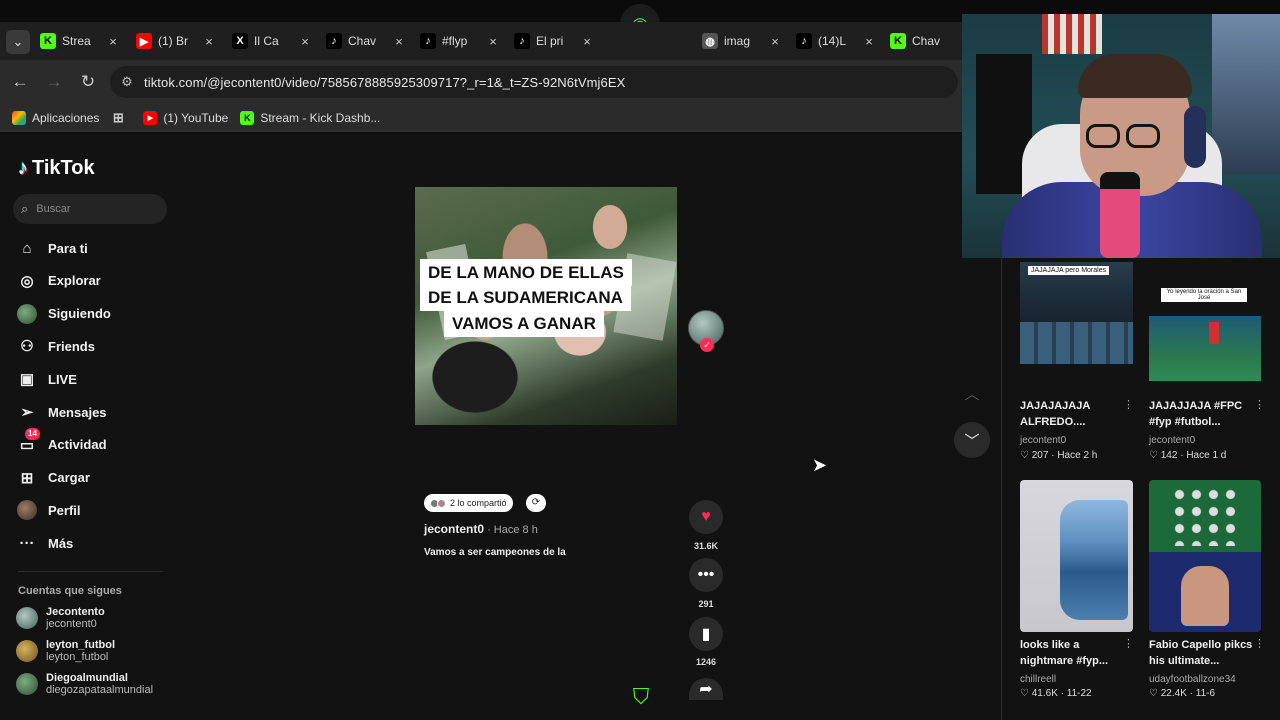  I want to click on reload-button: ↻, so click(88, 82).